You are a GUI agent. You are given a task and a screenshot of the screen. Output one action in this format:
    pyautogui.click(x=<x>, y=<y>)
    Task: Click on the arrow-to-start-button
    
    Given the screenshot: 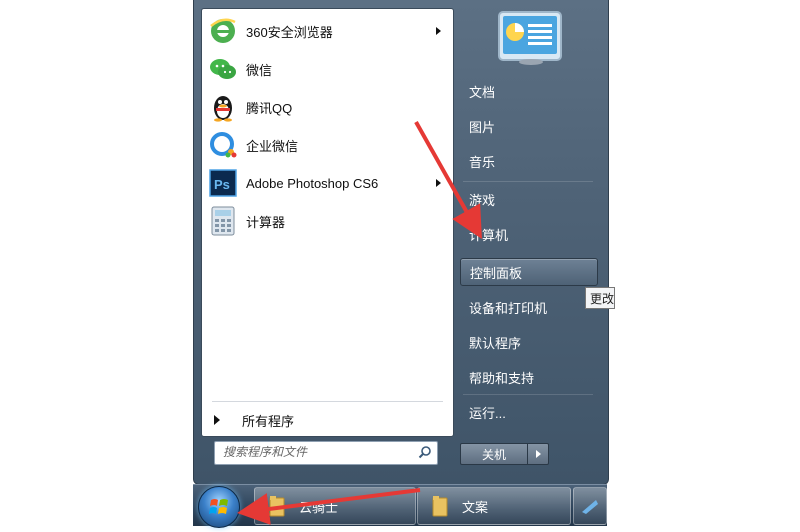 What is the action you would take?
    pyautogui.click(x=329, y=506)
    